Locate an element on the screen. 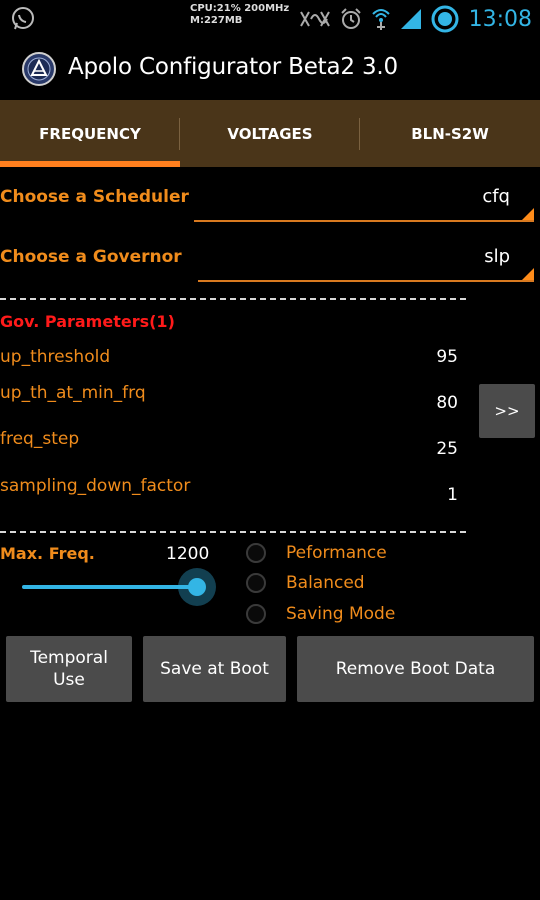  app-logo-icon is located at coordinates (39, 69).